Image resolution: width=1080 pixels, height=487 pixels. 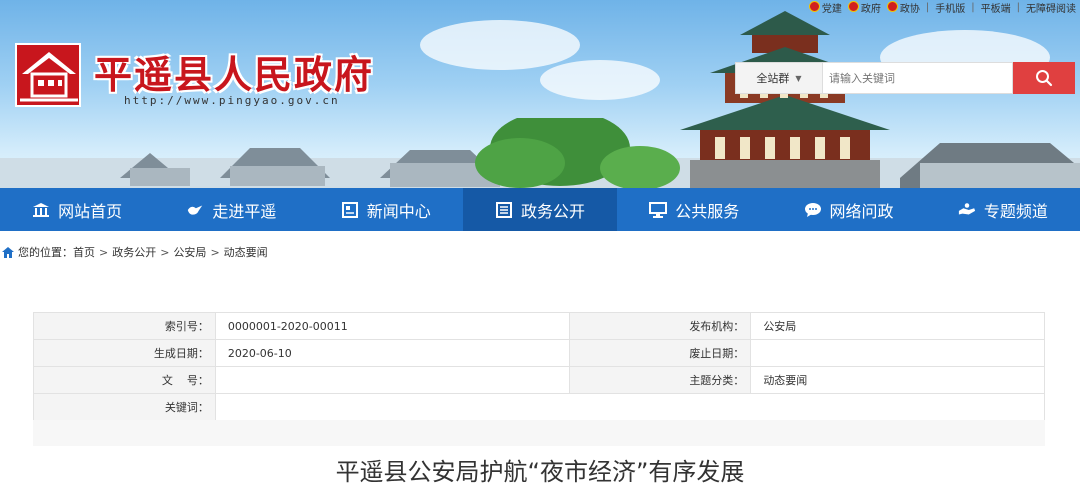 I want to click on topbar-link-cppcc: 政协, so click(x=903, y=7).